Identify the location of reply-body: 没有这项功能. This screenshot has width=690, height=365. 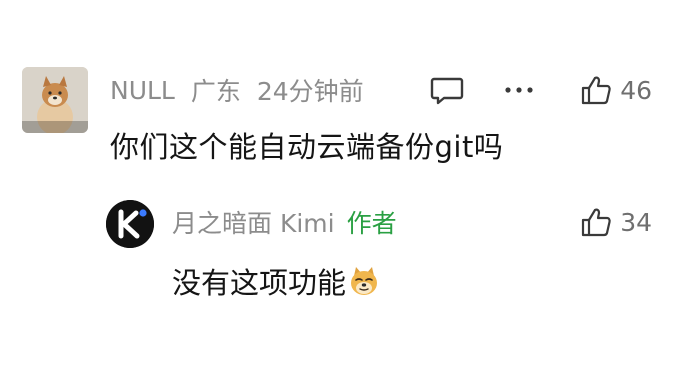
(276, 281).